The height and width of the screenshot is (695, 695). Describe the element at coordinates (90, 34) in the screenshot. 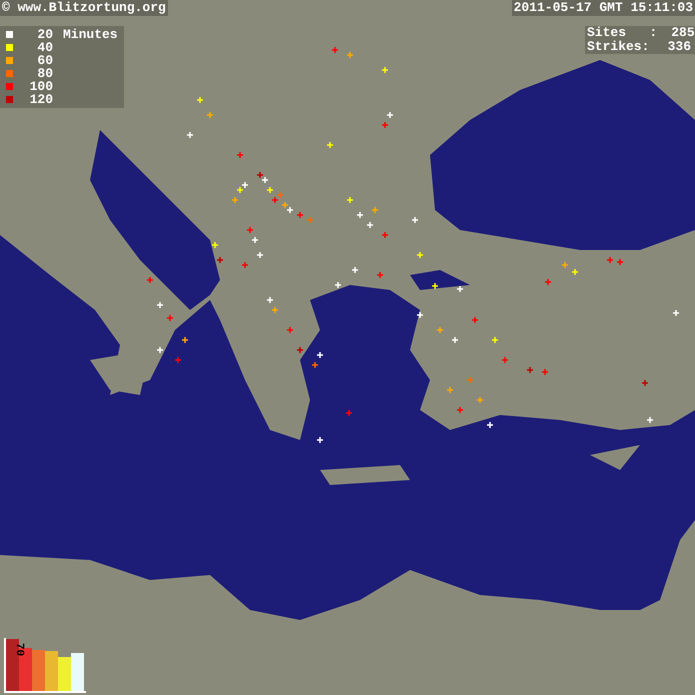

I see `legend-unit: Minutes` at that location.